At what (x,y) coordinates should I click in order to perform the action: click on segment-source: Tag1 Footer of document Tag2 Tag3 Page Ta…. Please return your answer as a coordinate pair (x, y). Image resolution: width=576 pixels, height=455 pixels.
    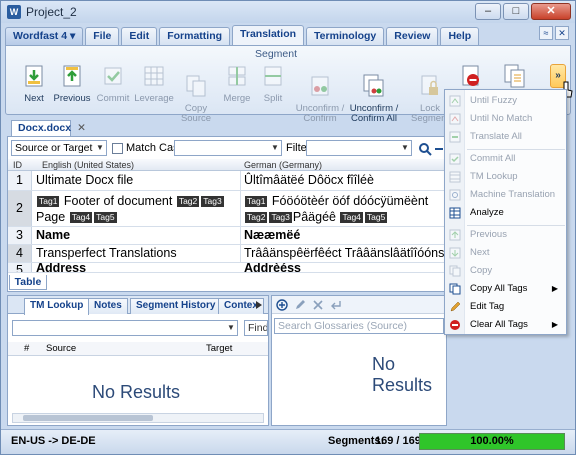
    Looking at the image, I should click on (130, 209).